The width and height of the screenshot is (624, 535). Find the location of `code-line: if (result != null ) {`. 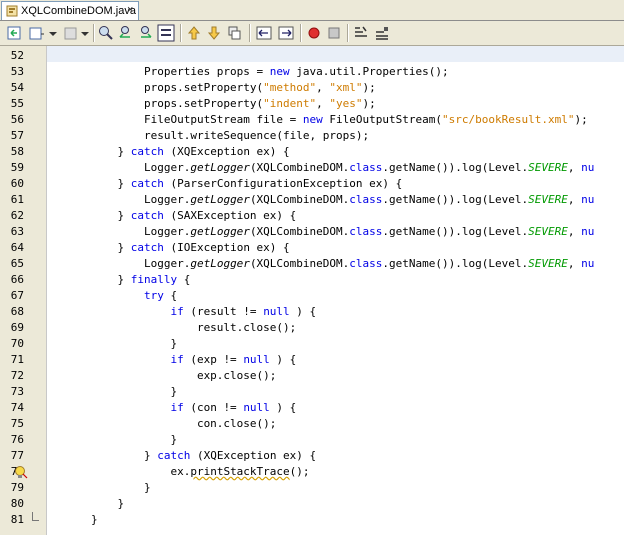

code-line: if (result != null ) { is located at coordinates (181, 312).